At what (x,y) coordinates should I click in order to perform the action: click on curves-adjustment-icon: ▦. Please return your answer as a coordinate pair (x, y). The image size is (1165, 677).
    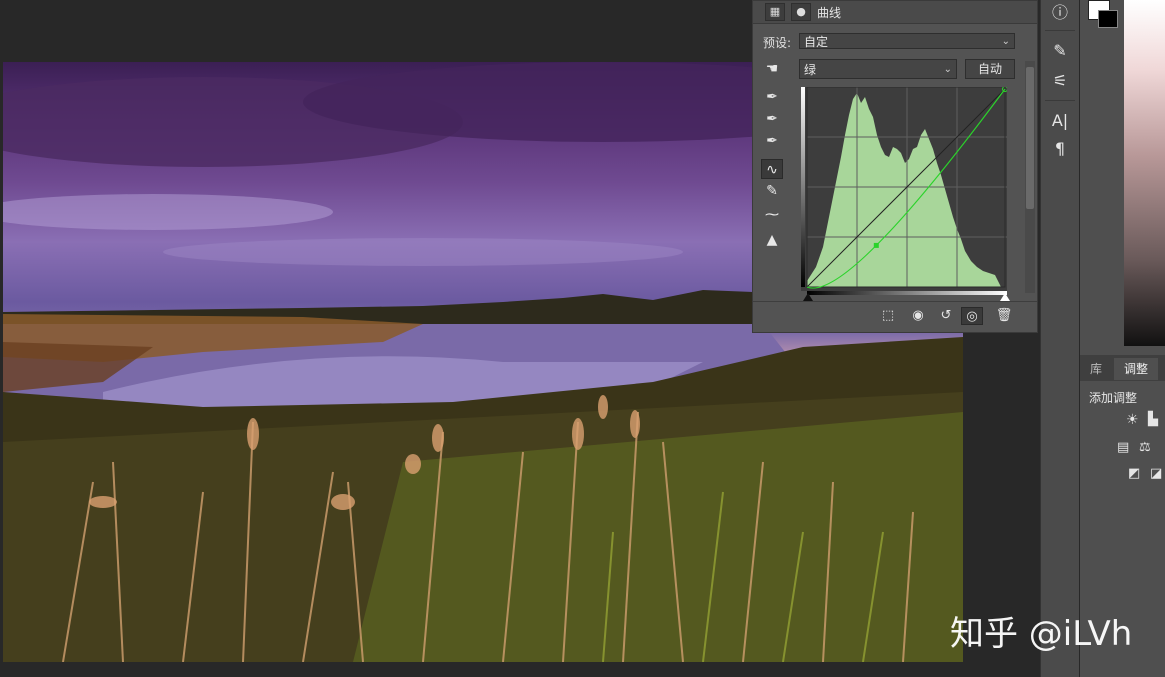
    Looking at the image, I should click on (775, 12).